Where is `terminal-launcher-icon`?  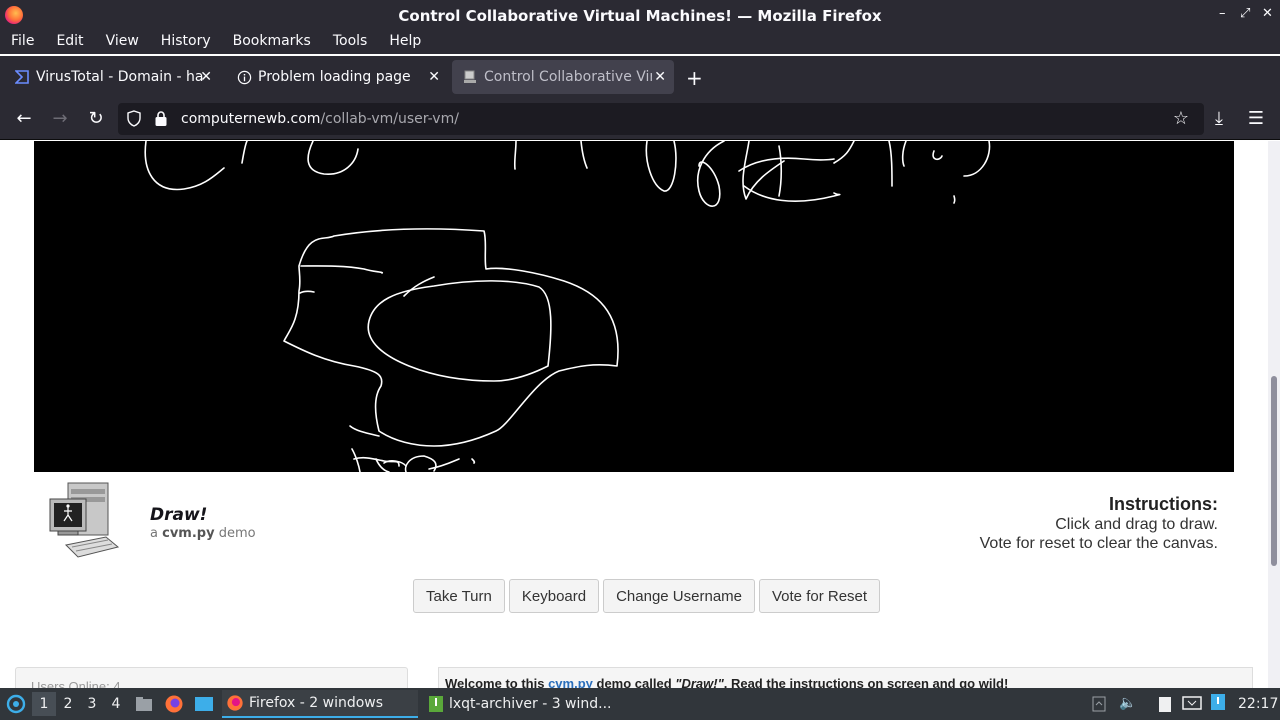
terminal-launcher-icon is located at coordinates (204, 706).